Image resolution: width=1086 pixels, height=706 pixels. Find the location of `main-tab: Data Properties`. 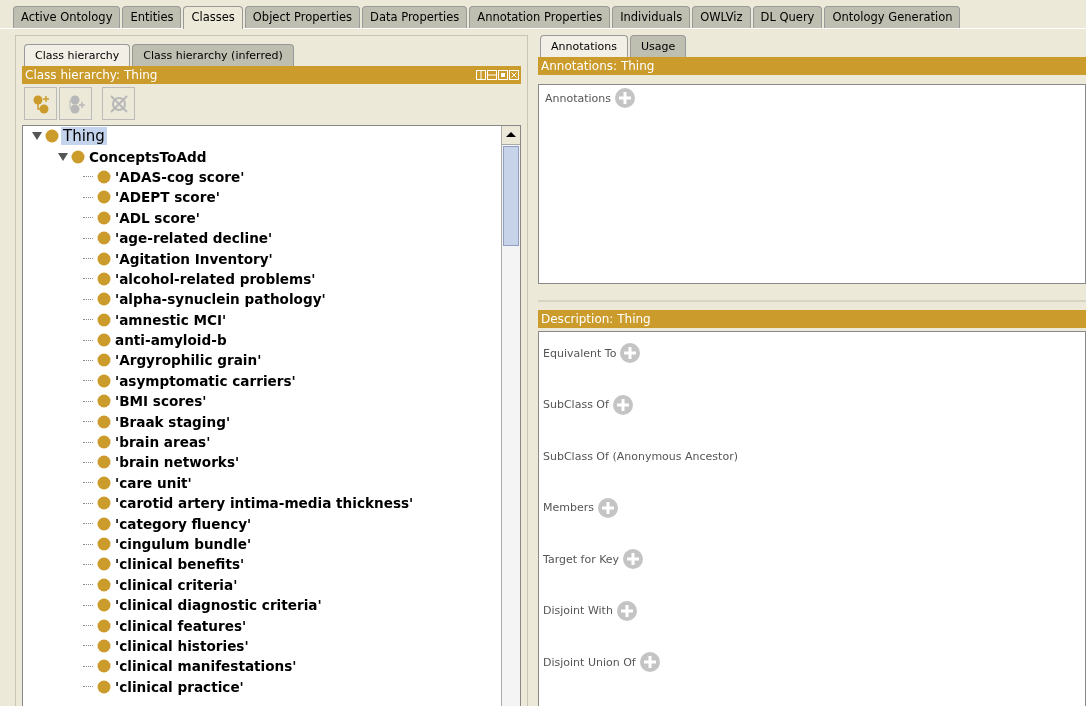

main-tab: Data Properties is located at coordinates (415, 17).